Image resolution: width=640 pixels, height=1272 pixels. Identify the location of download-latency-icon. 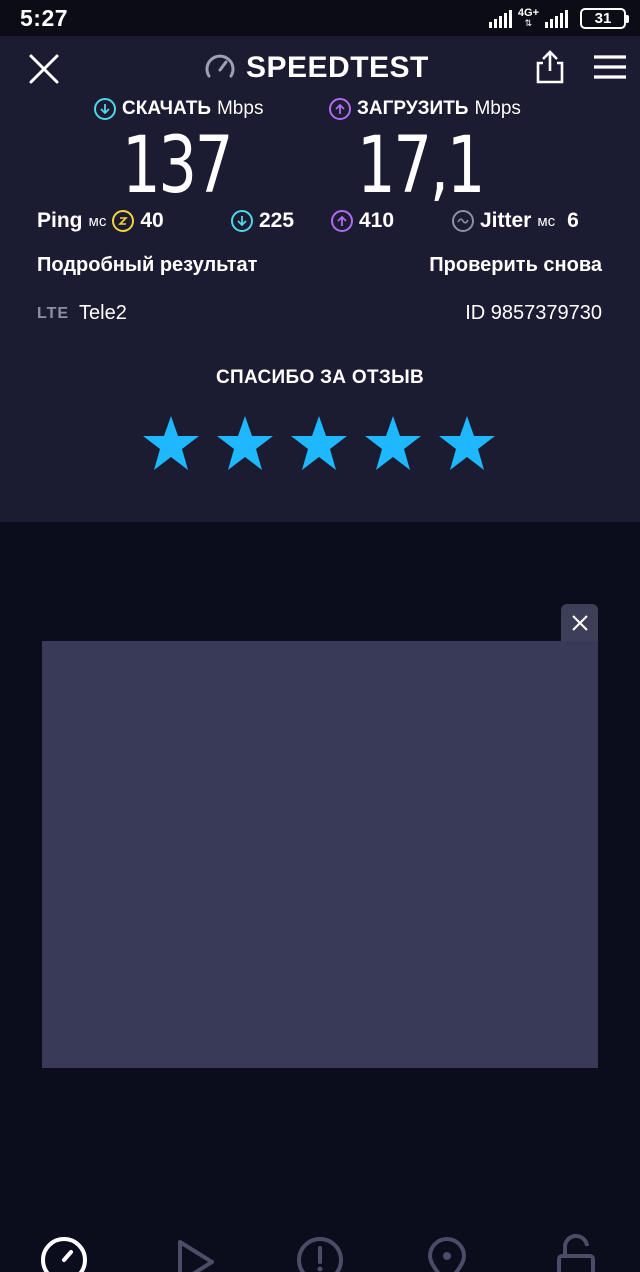
(242, 221).